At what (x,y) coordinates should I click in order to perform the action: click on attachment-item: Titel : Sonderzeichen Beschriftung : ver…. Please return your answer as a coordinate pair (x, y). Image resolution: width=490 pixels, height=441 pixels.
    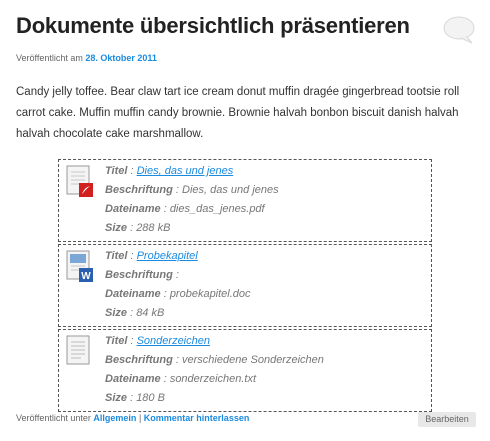
    Looking at the image, I should click on (245, 370).